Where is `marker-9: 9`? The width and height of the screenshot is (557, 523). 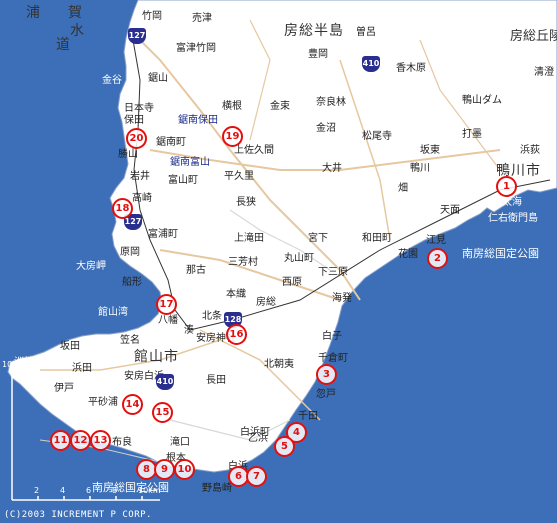 marker-9: 9 is located at coordinates (164, 469).